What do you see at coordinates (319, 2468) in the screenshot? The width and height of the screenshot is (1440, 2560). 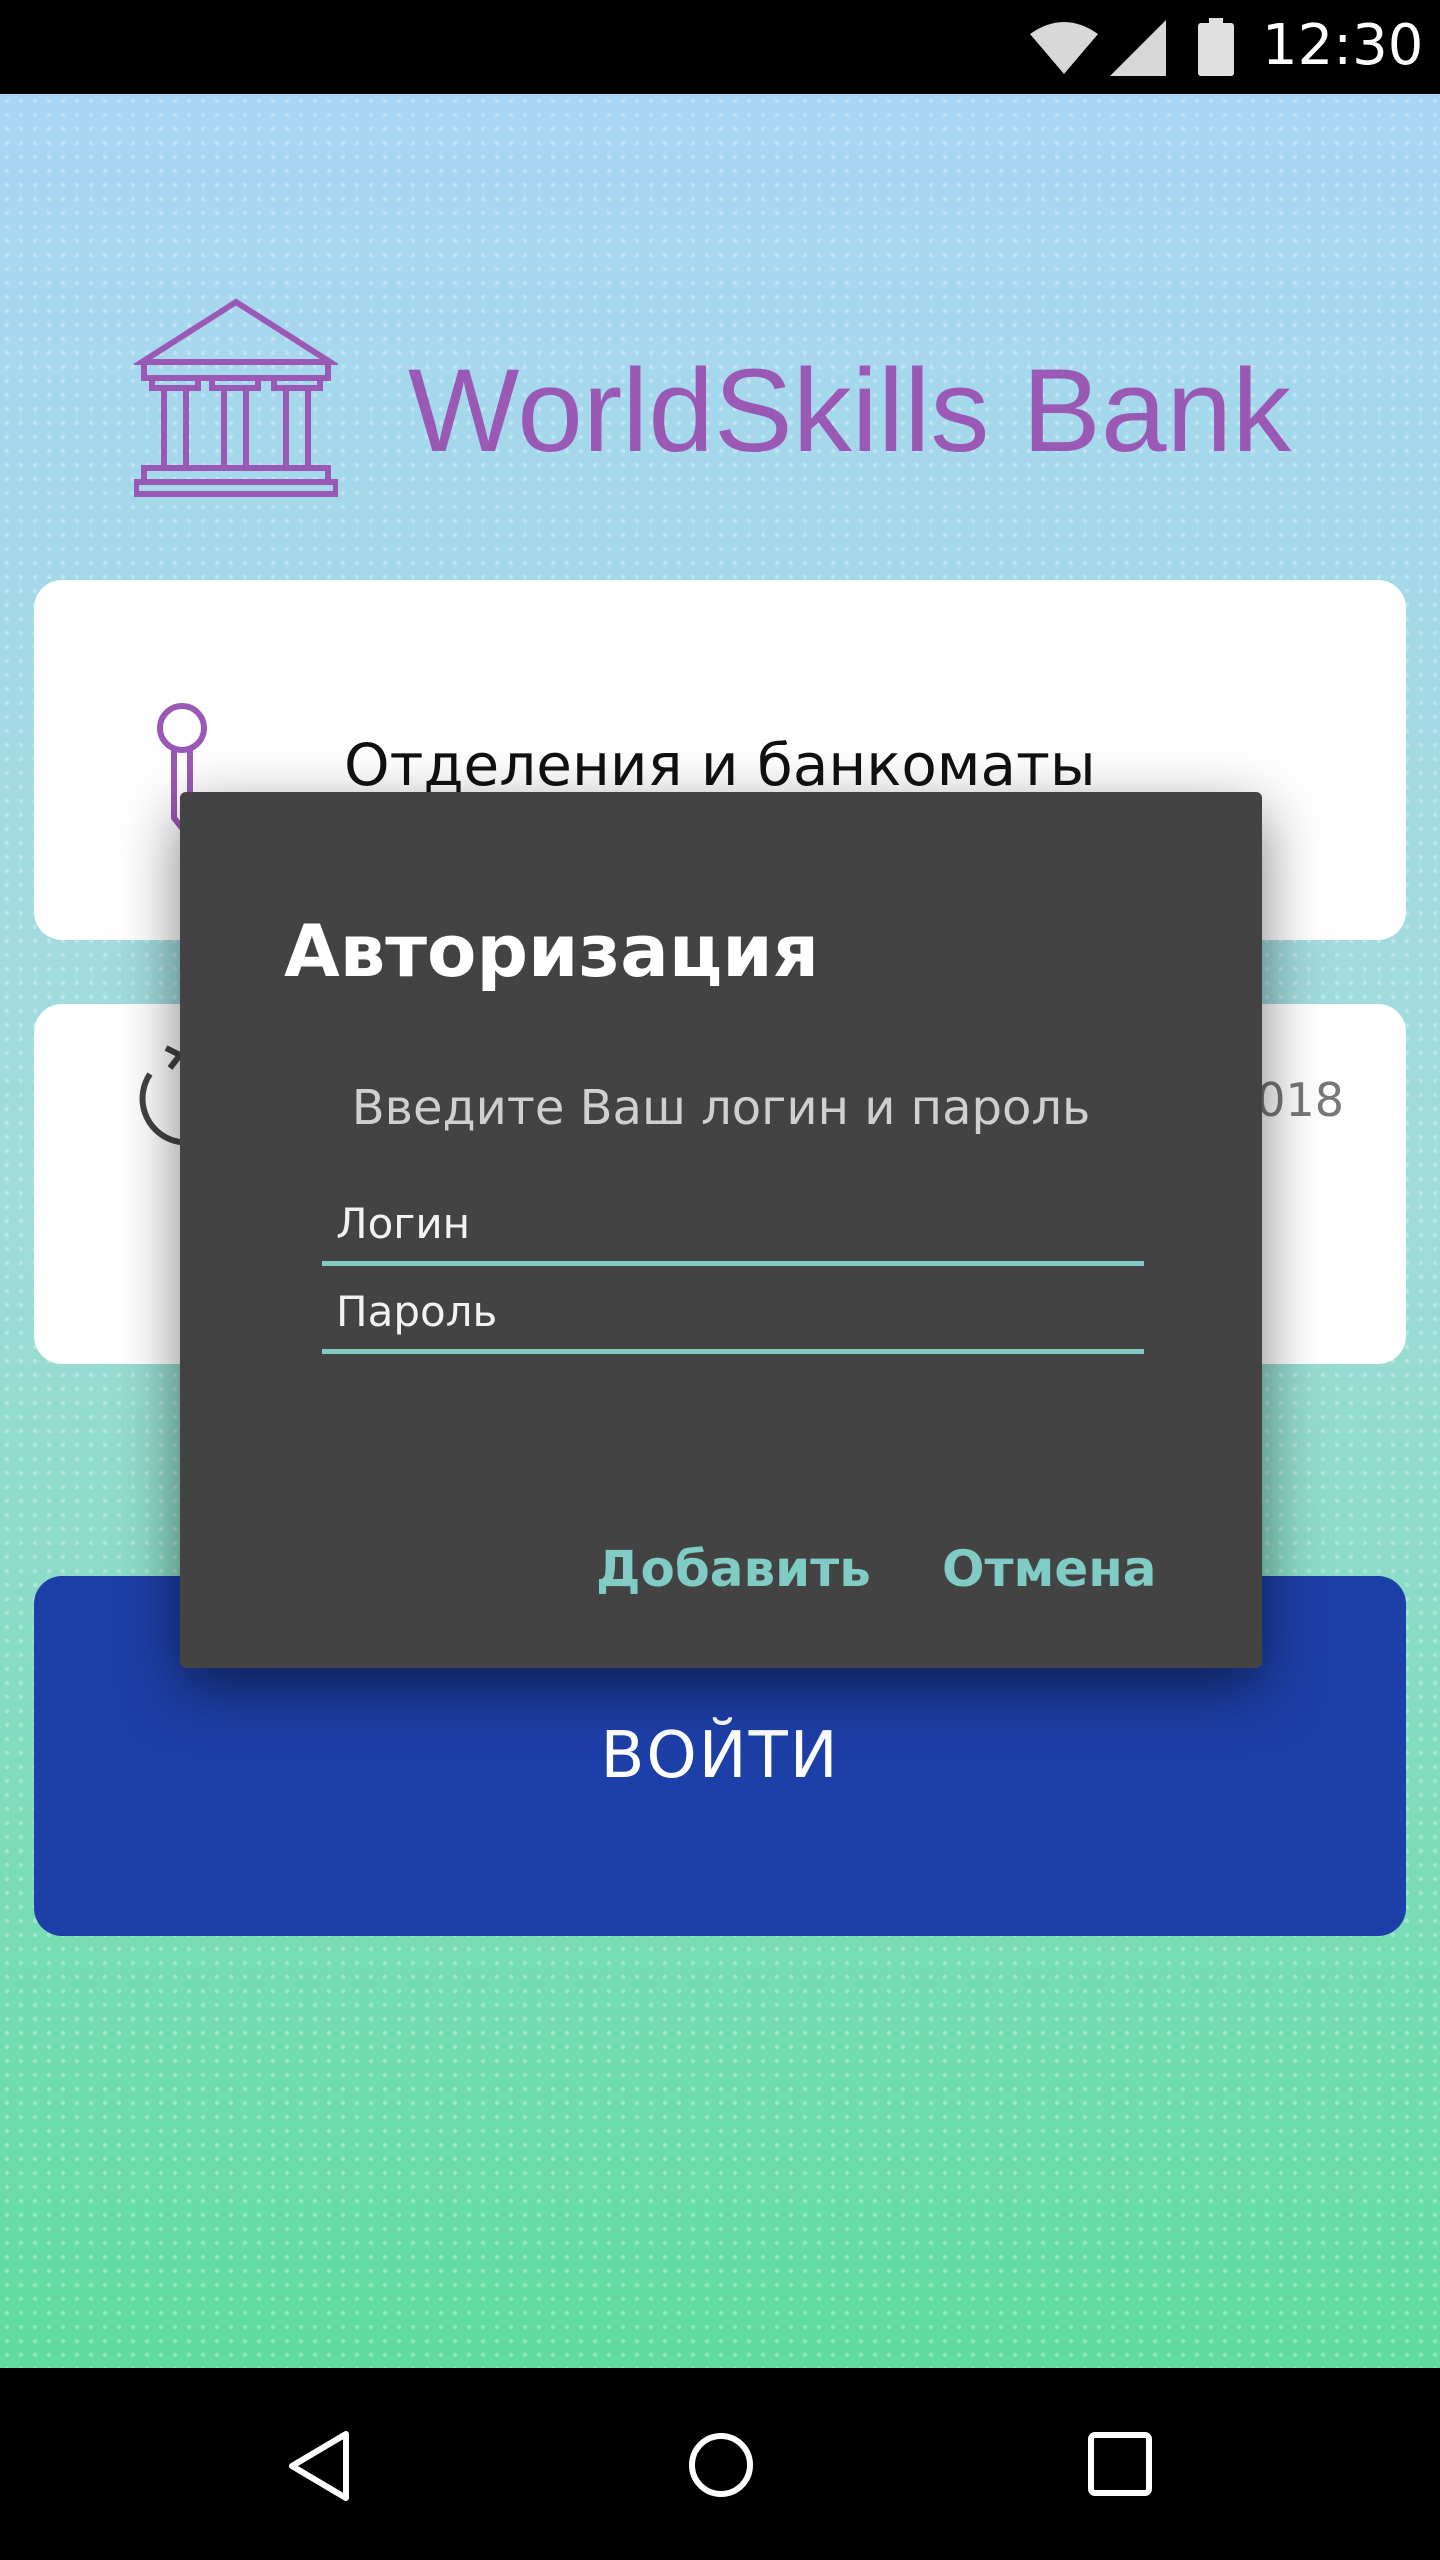 I see `back-icon` at bounding box center [319, 2468].